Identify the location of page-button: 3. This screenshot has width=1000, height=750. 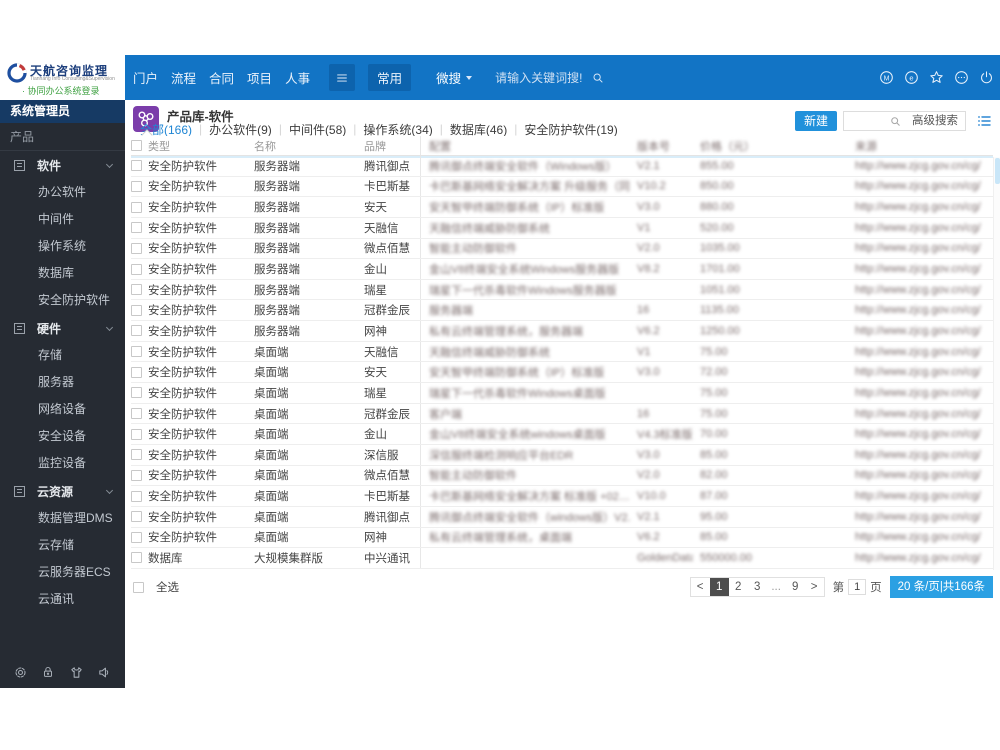
(757, 587).